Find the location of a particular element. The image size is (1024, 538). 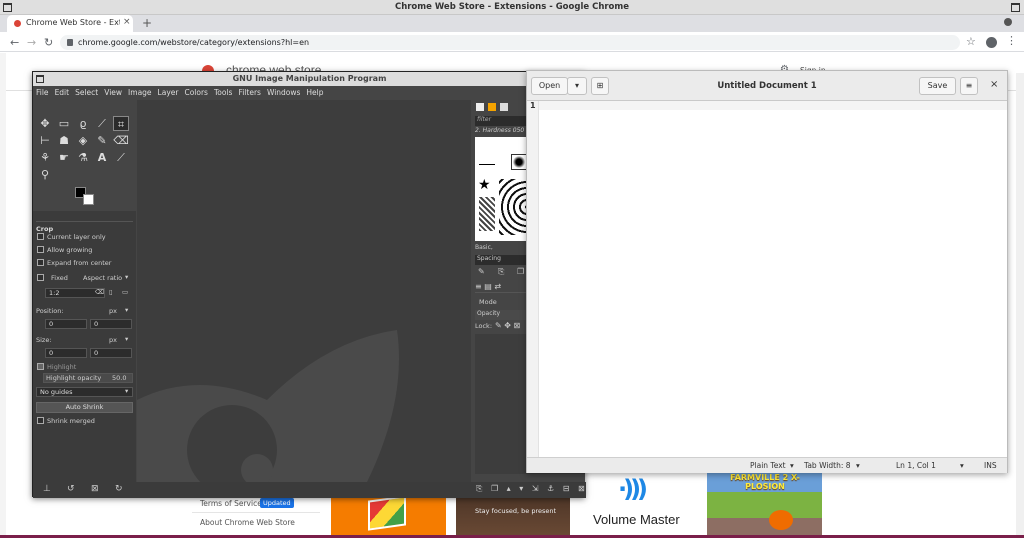

menu-windows: Windows is located at coordinates (283, 91).